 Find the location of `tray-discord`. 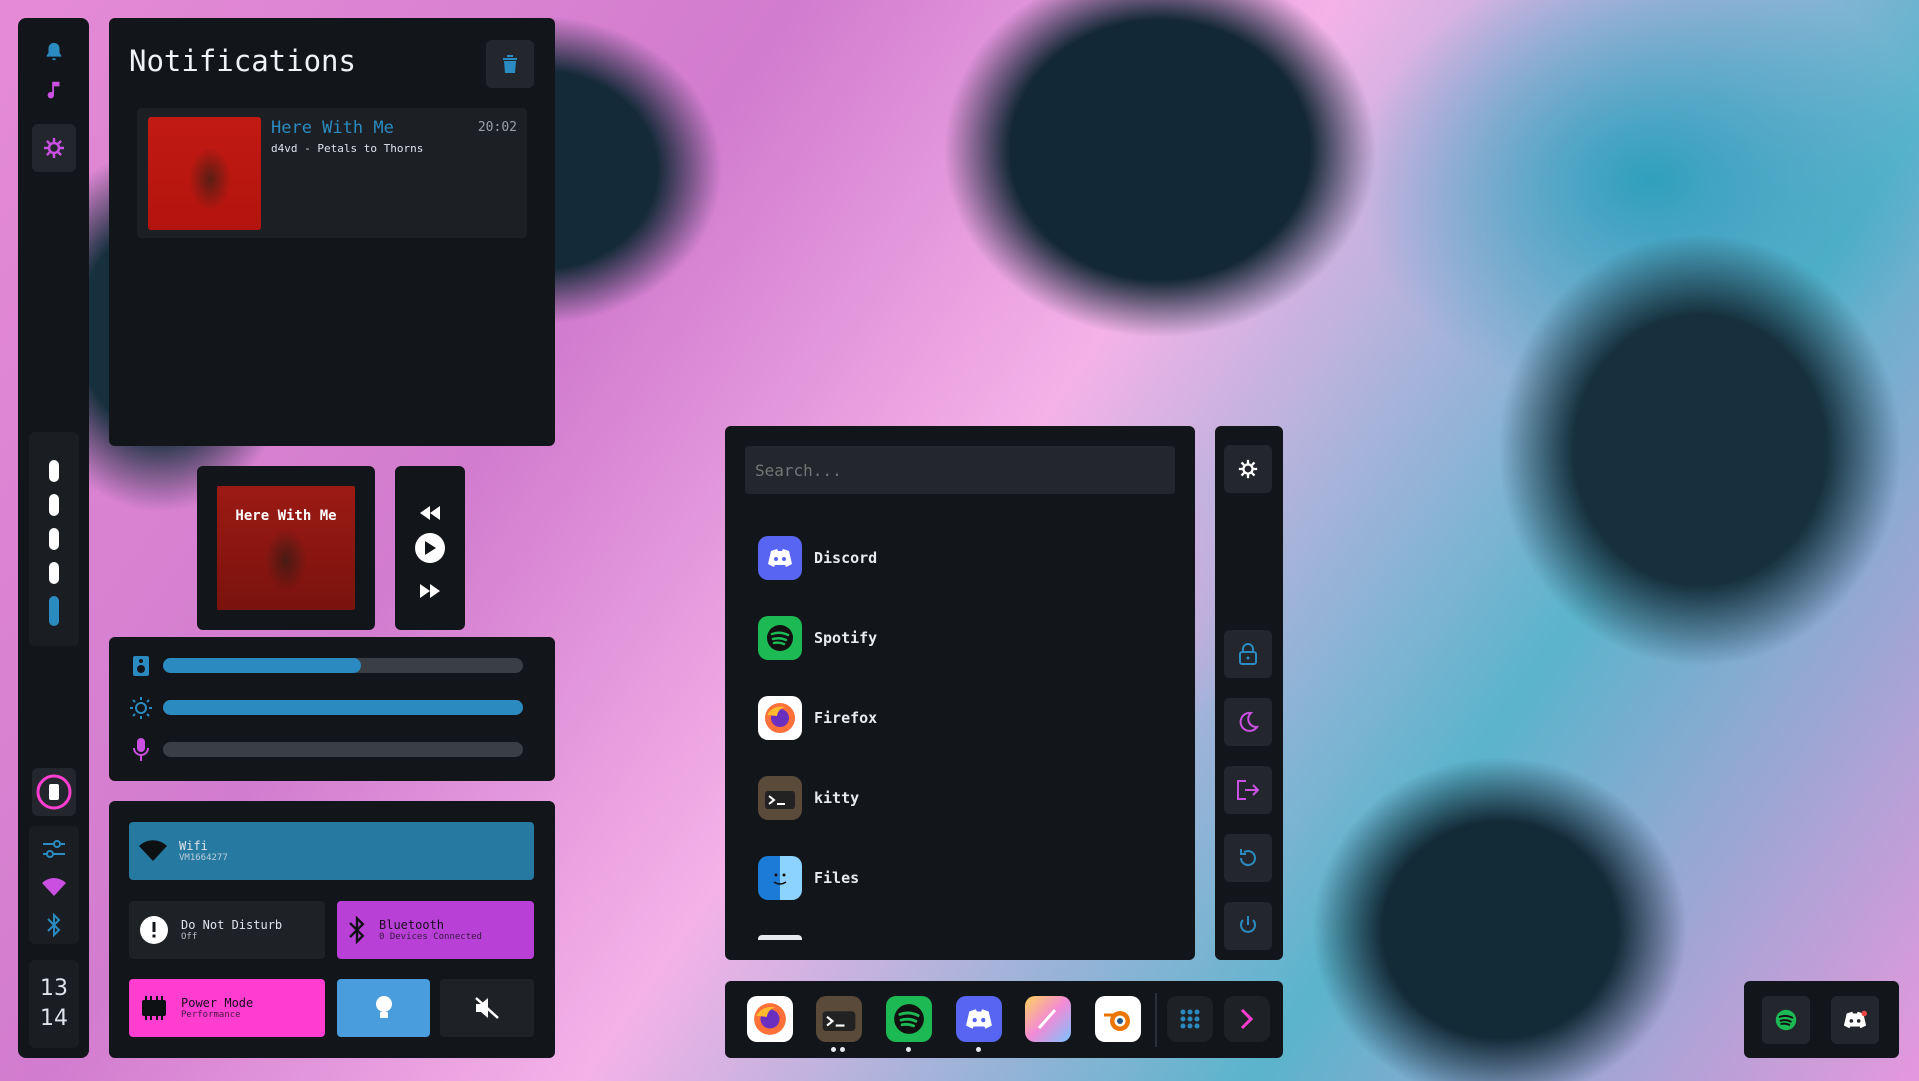

tray-discord is located at coordinates (1855, 1020).